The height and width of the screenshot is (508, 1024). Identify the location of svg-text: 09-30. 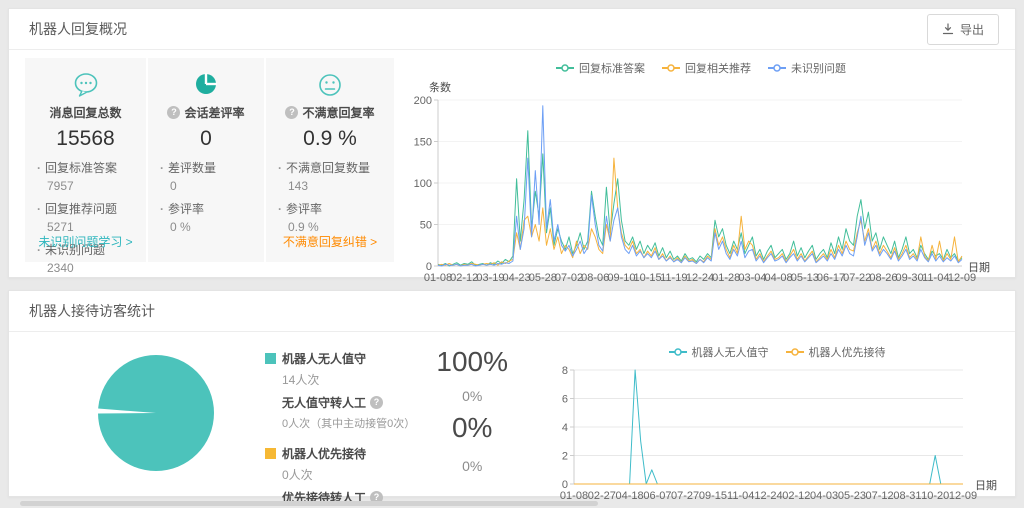
(910, 278).